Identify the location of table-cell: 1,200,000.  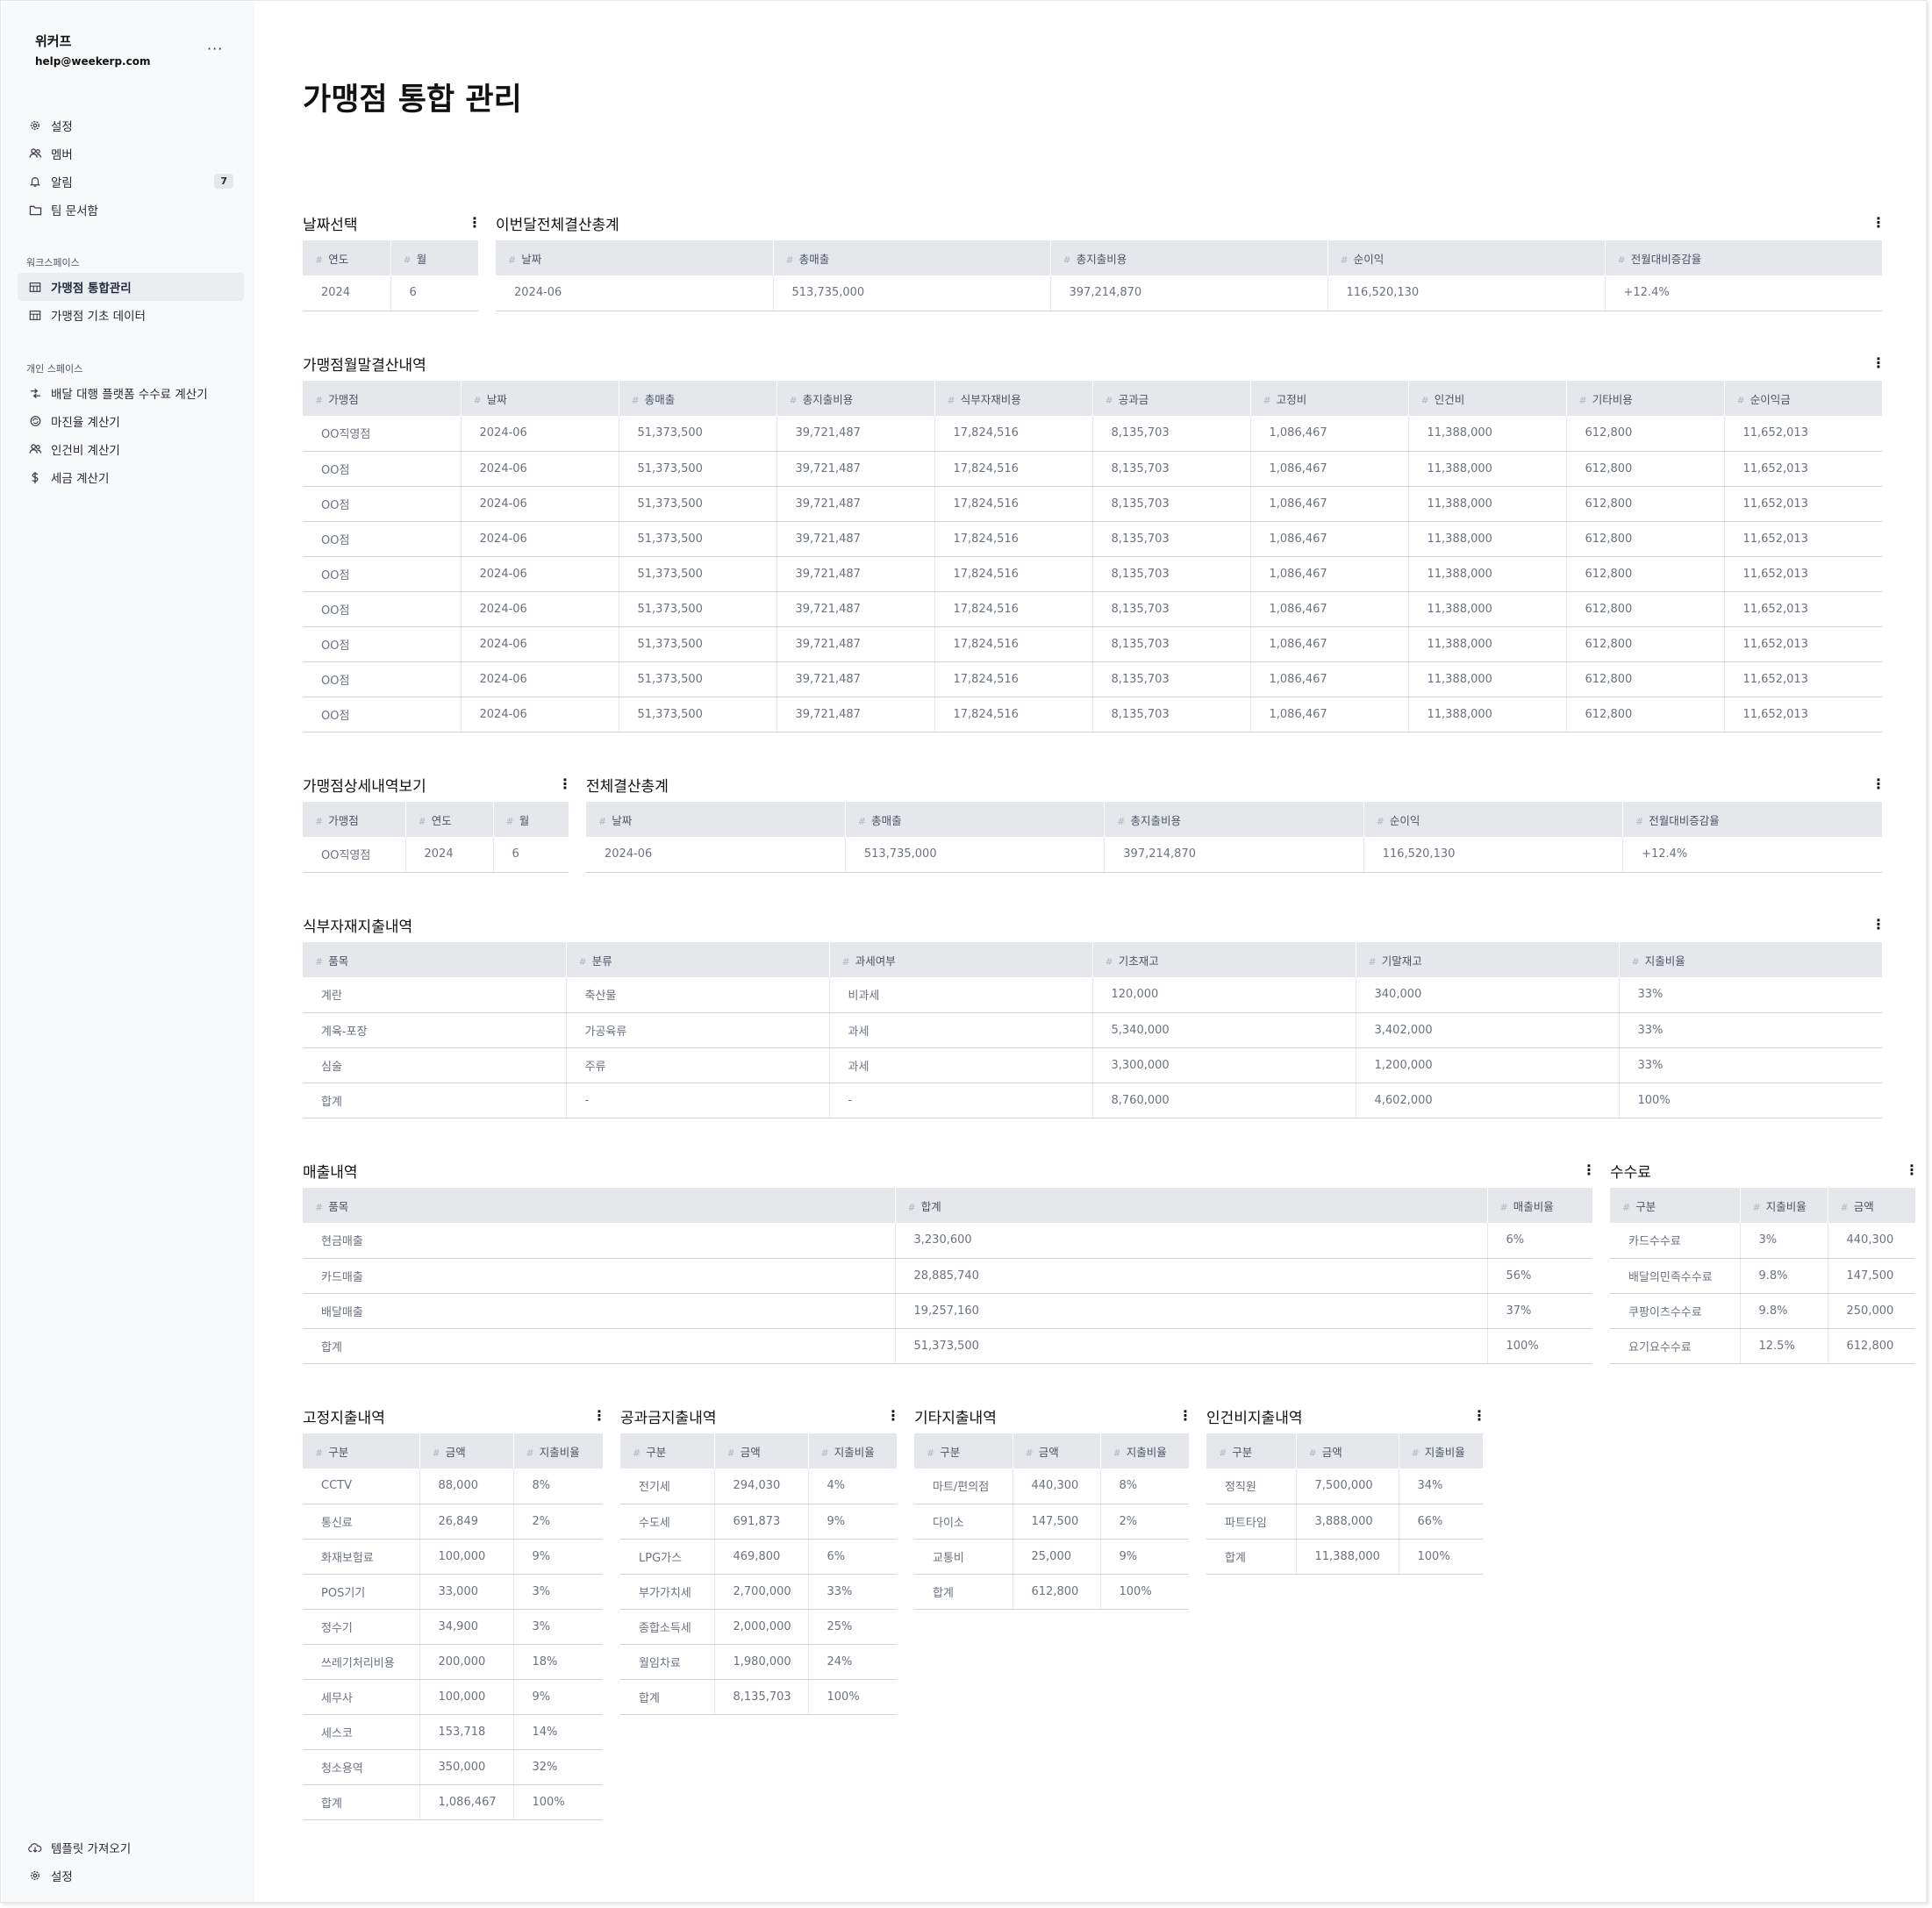
(1488, 1065).